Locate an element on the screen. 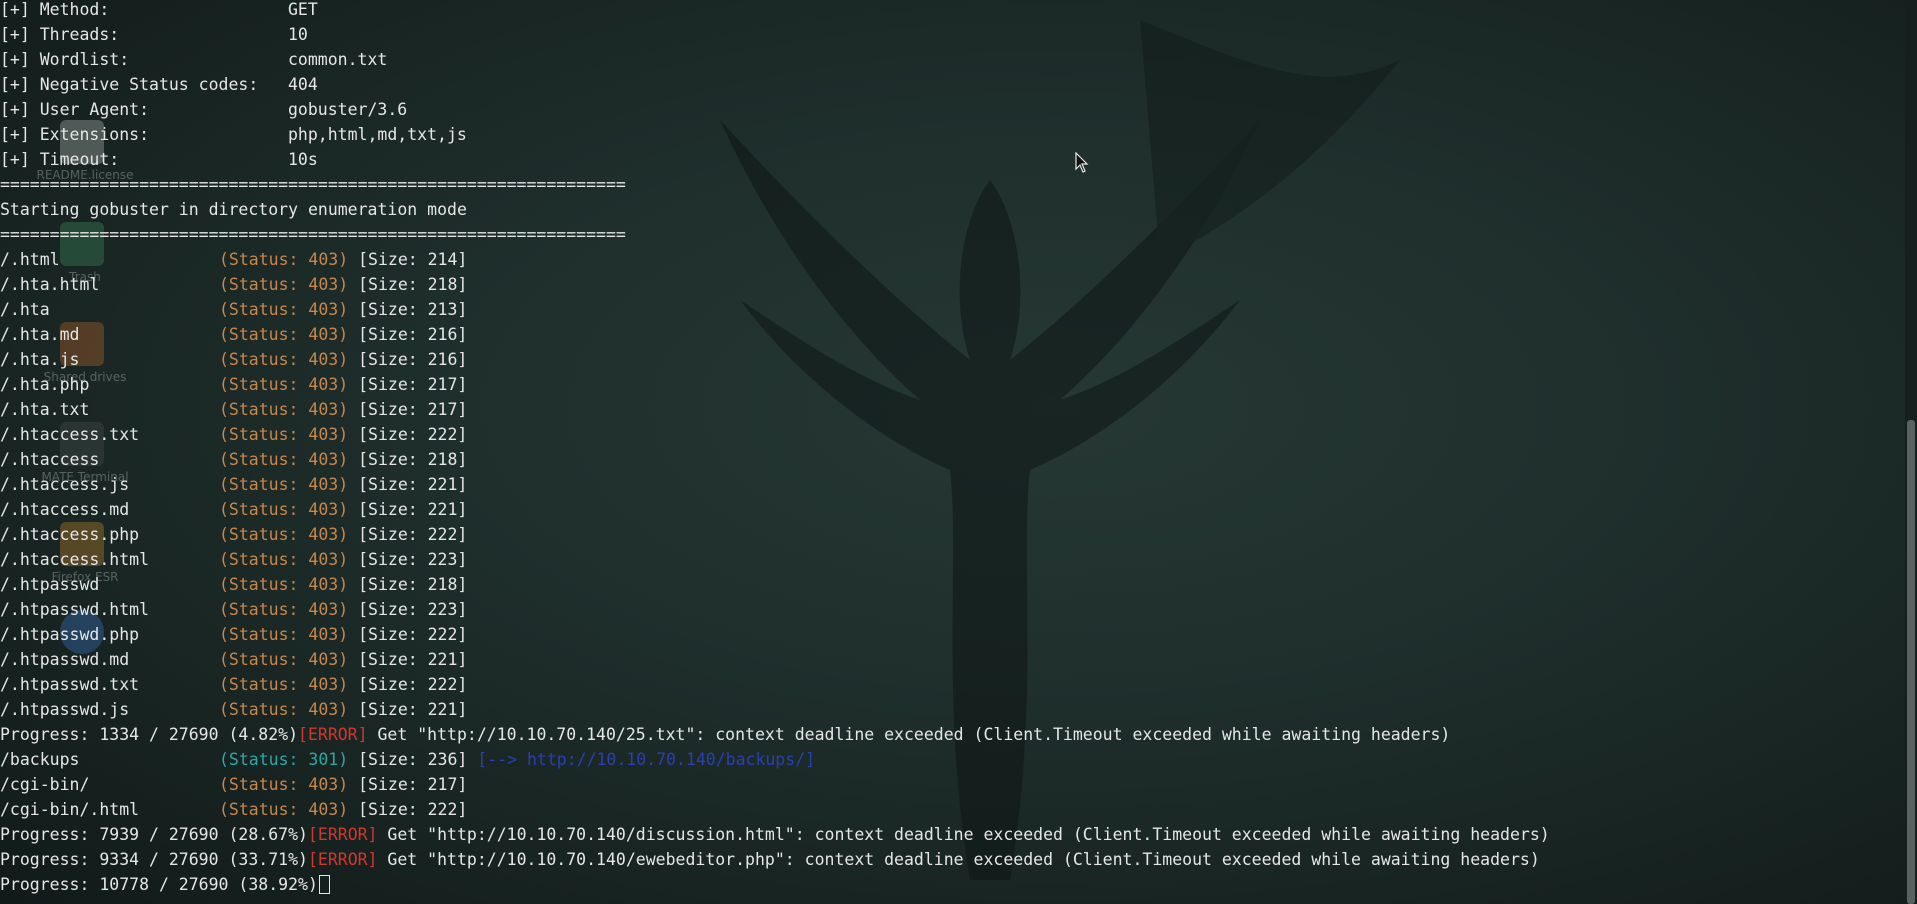 The height and width of the screenshot is (904, 1917). config-value: gobuster/3.6 is located at coordinates (348, 109).